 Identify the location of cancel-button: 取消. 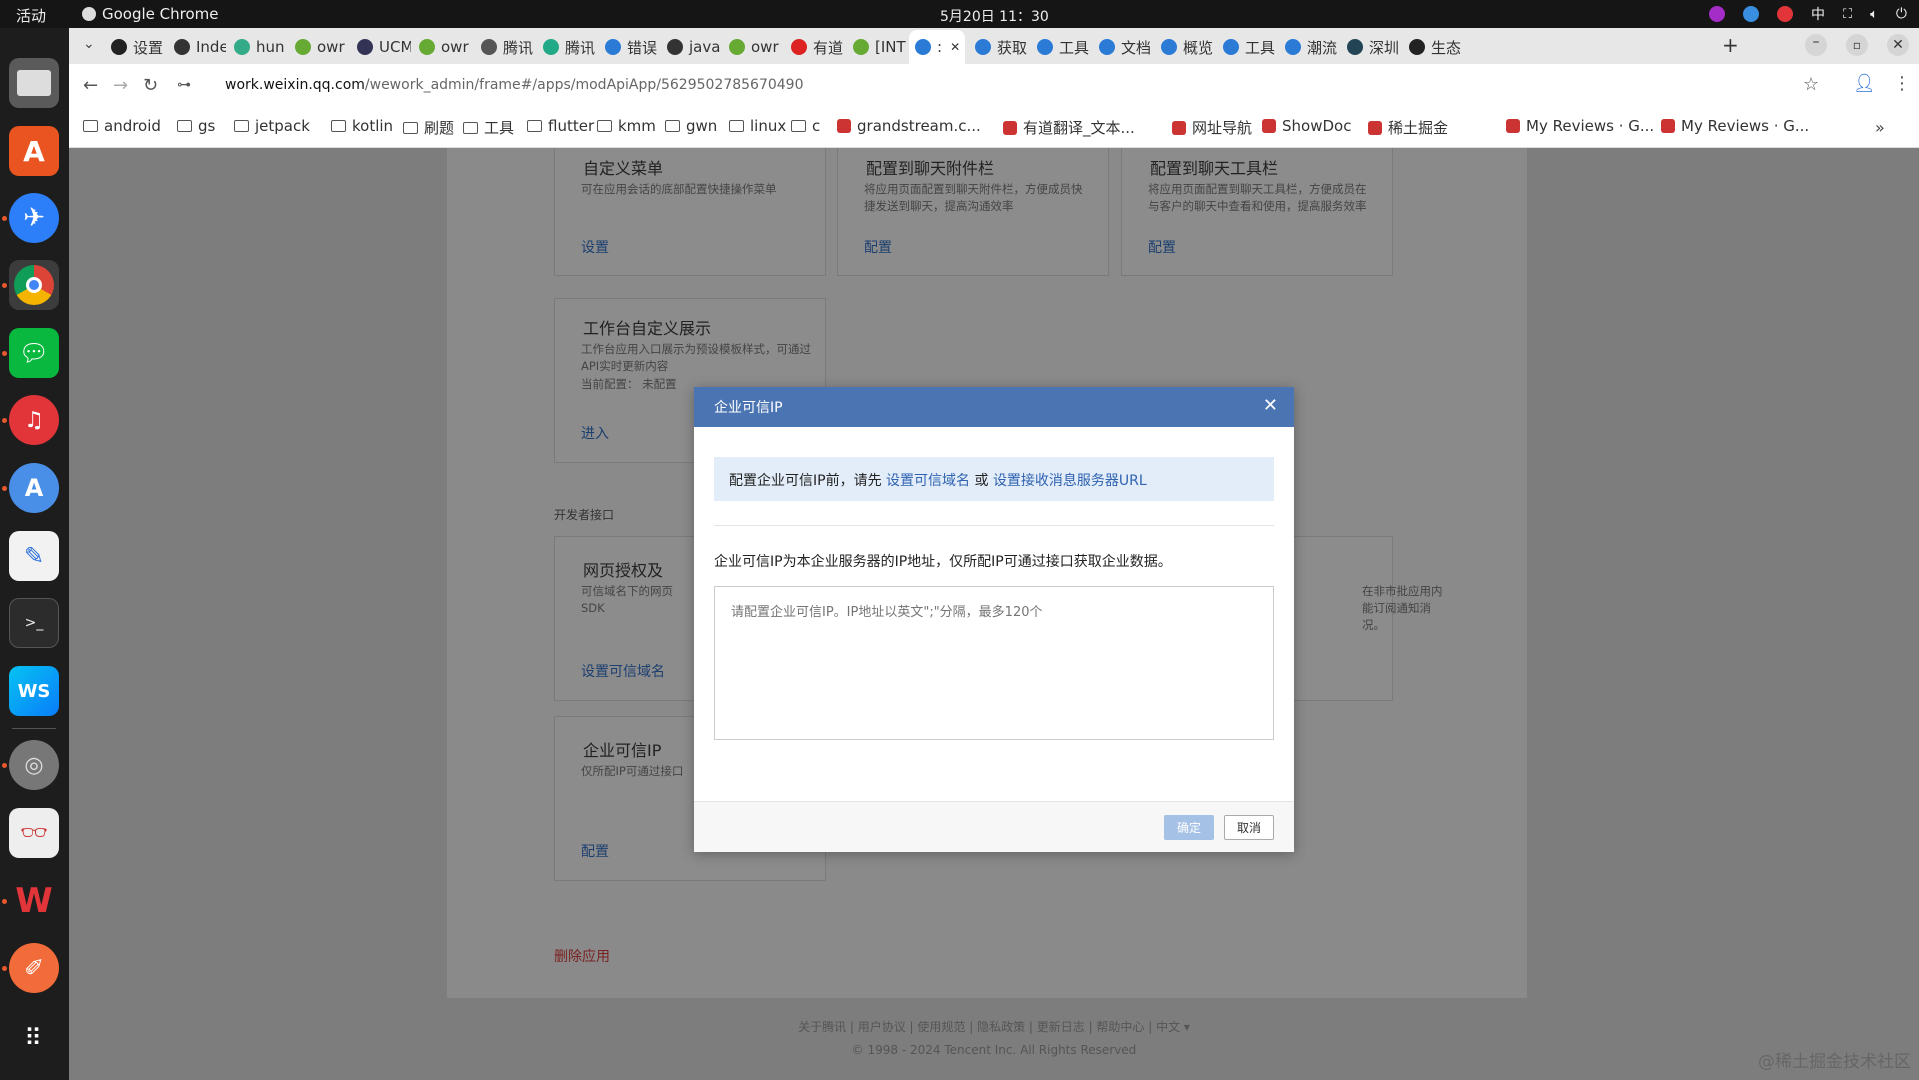
(1249, 827).